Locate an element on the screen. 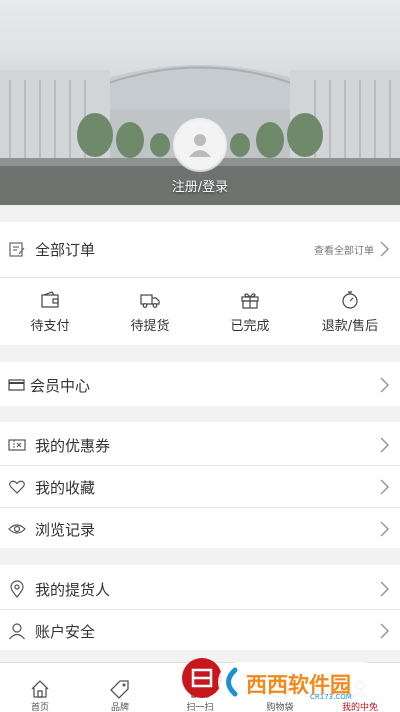 The image size is (400, 712). status-completed: 已完成 is located at coordinates (250, 311).